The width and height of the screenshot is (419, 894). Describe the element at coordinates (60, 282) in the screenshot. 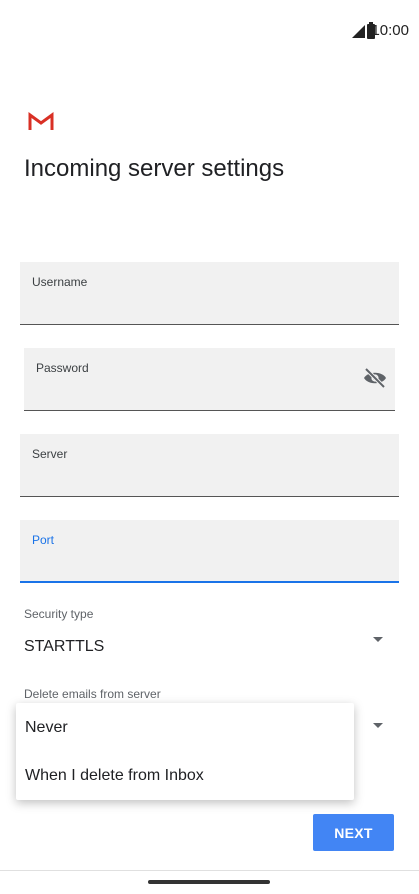

I see `username-label: Username` at that location.